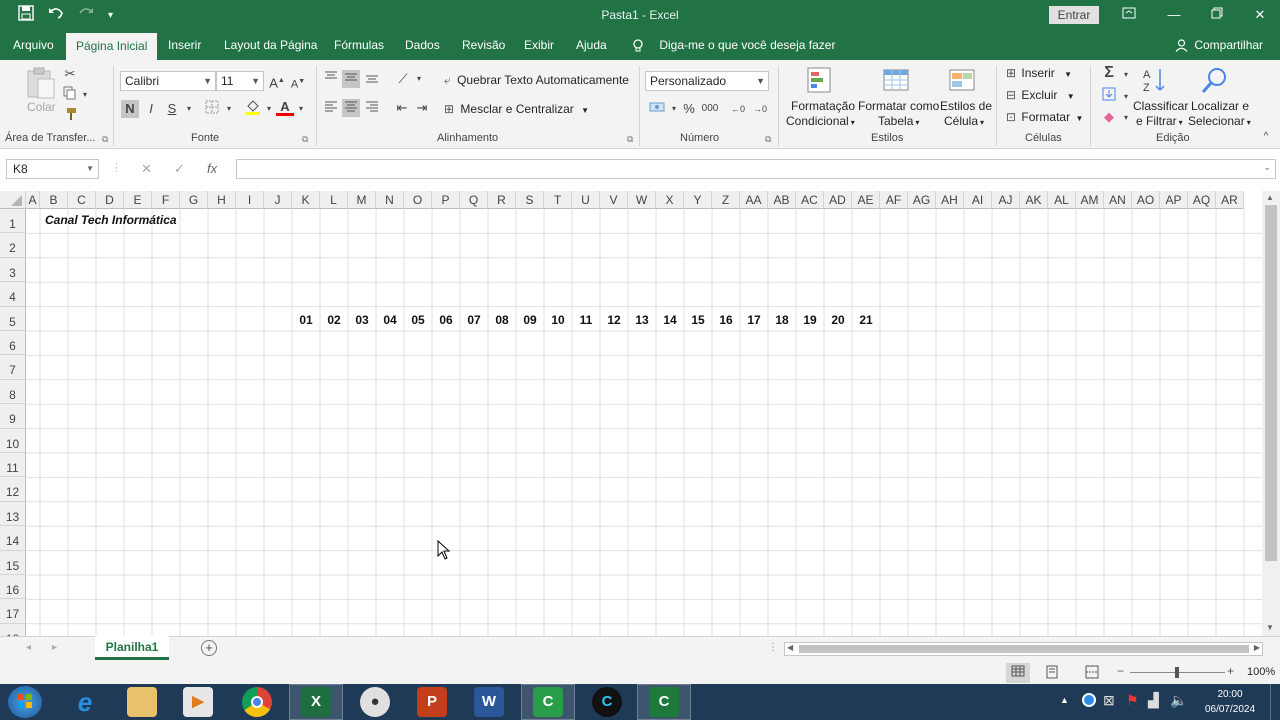 This screenshot has width=1280, height=721. Describe the element at coordinates (13, 367) in the screenshot. I see `row-header-7: 7` at that location.